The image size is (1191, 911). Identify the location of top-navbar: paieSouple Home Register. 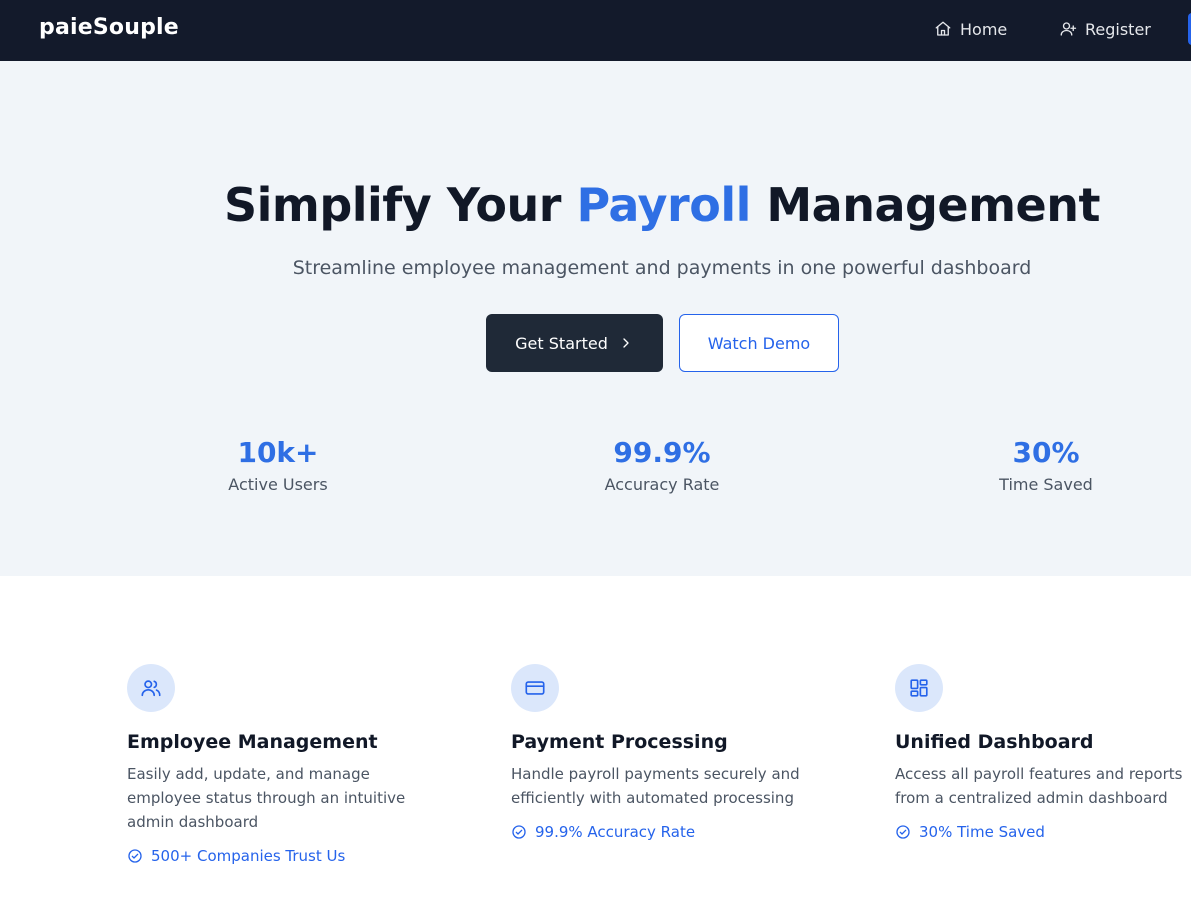
(595, 30).